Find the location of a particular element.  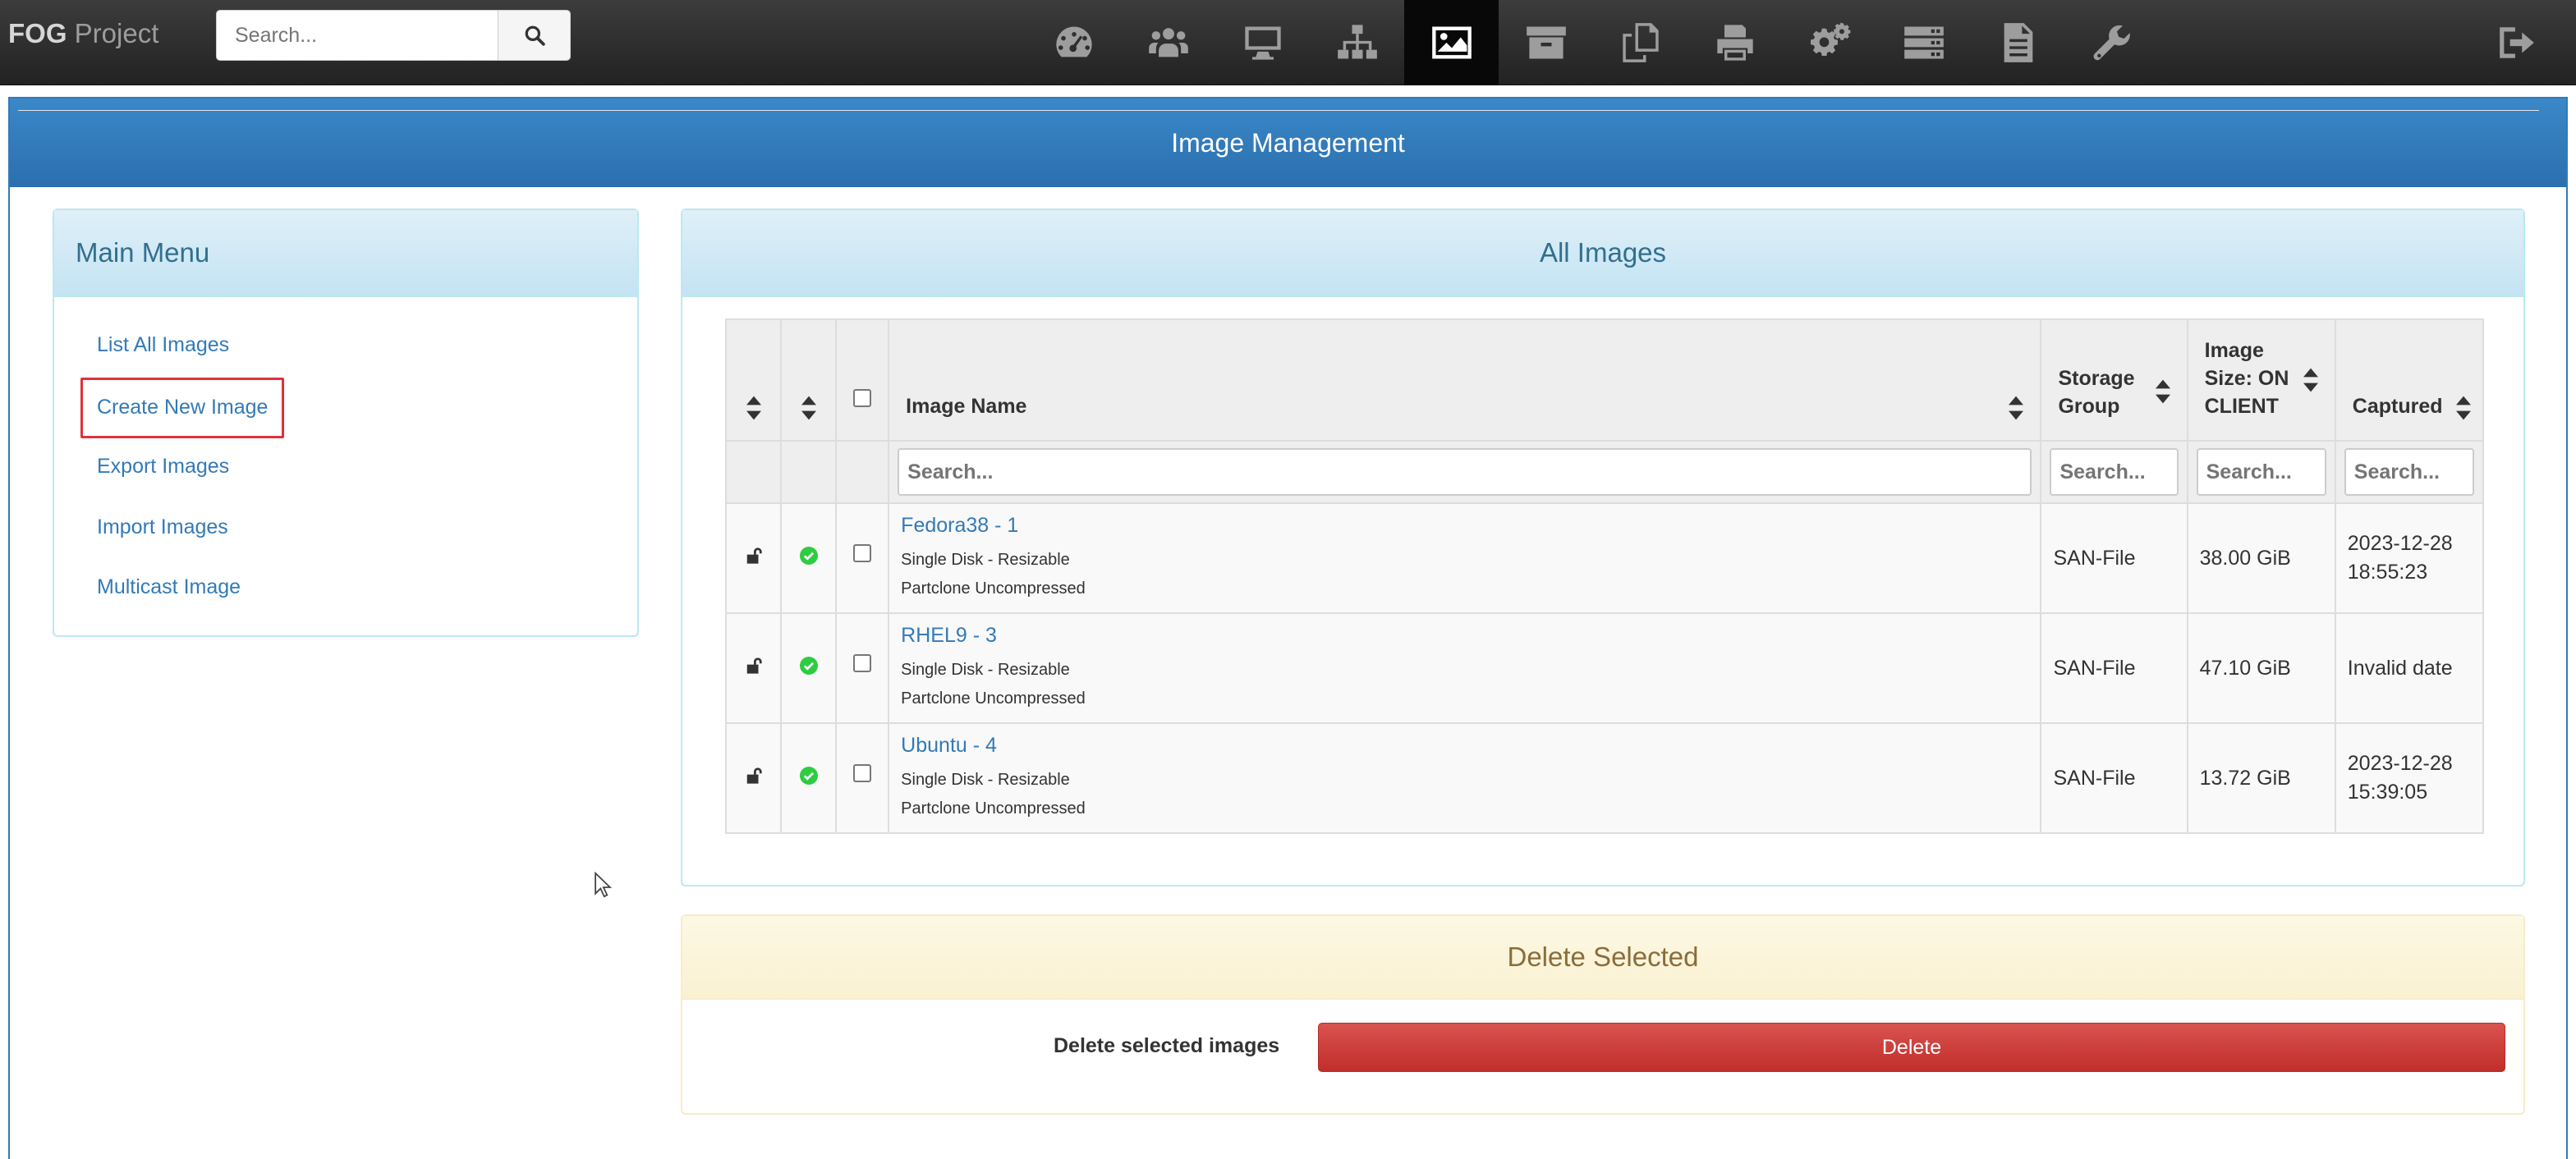

captured-cell: 2023-12-28 15:39:05 is located at coordinates (2409, 778).